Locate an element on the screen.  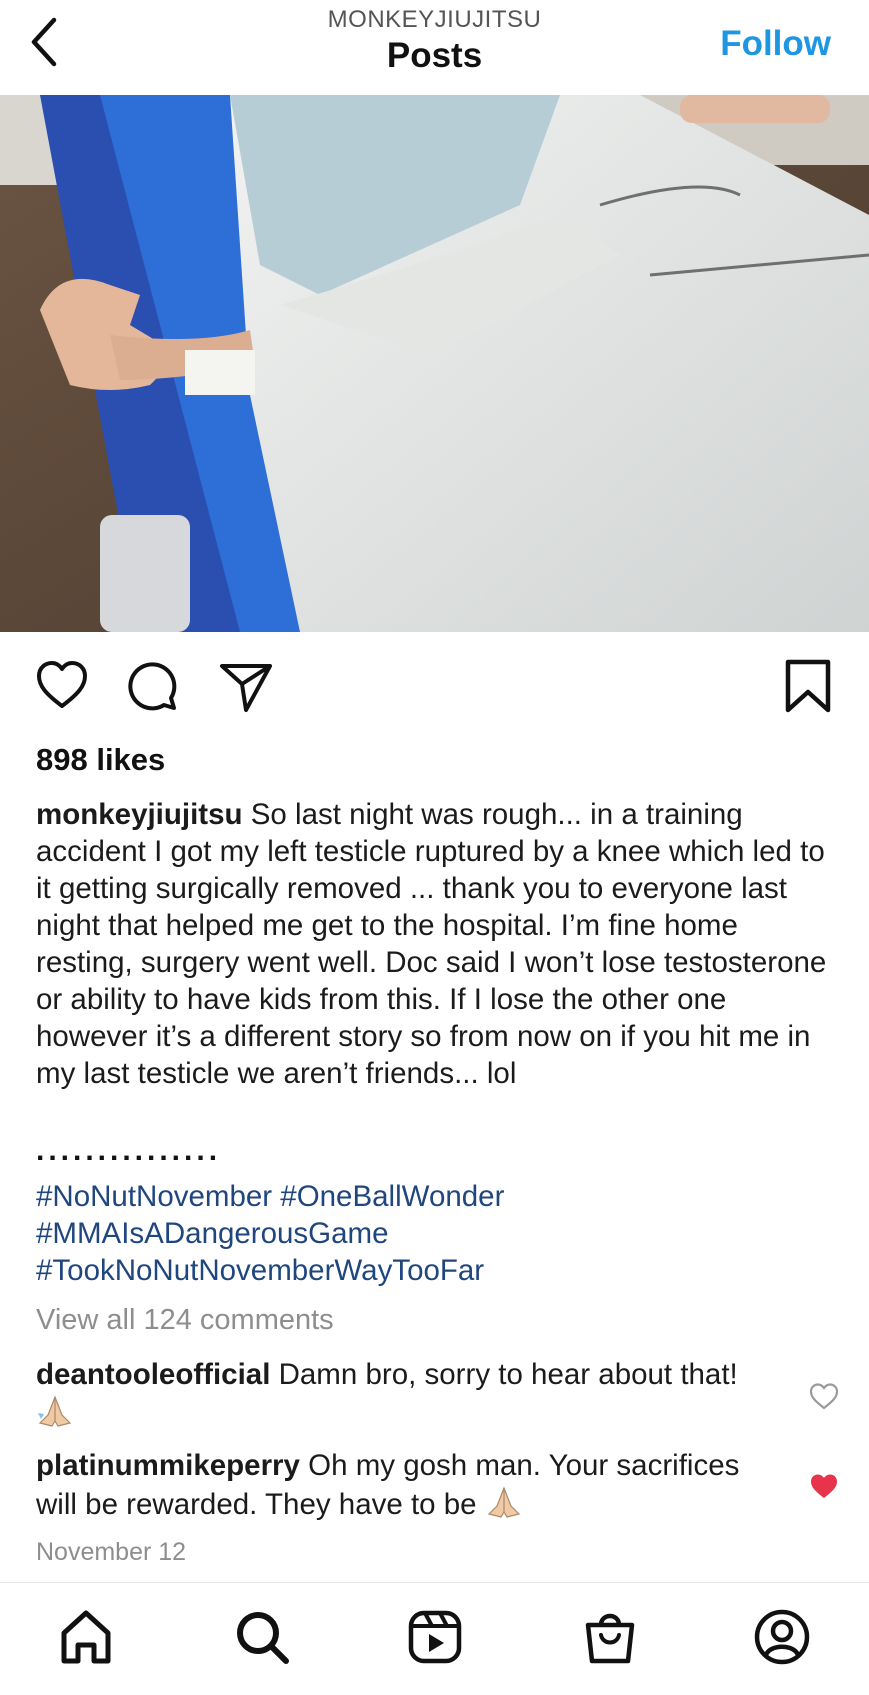
comment-username: platinummikeperry is located at coordinates (168, 1465).